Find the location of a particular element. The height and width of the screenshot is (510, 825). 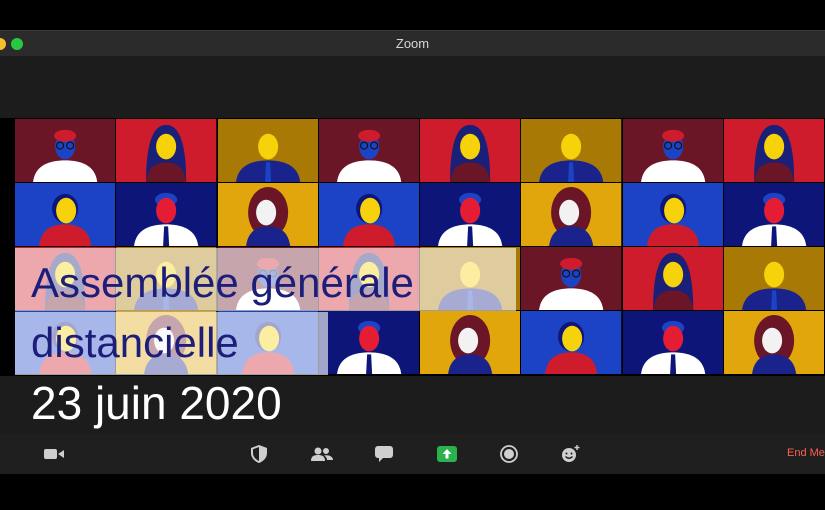

chat-icon is located at coordinates (384, 454).